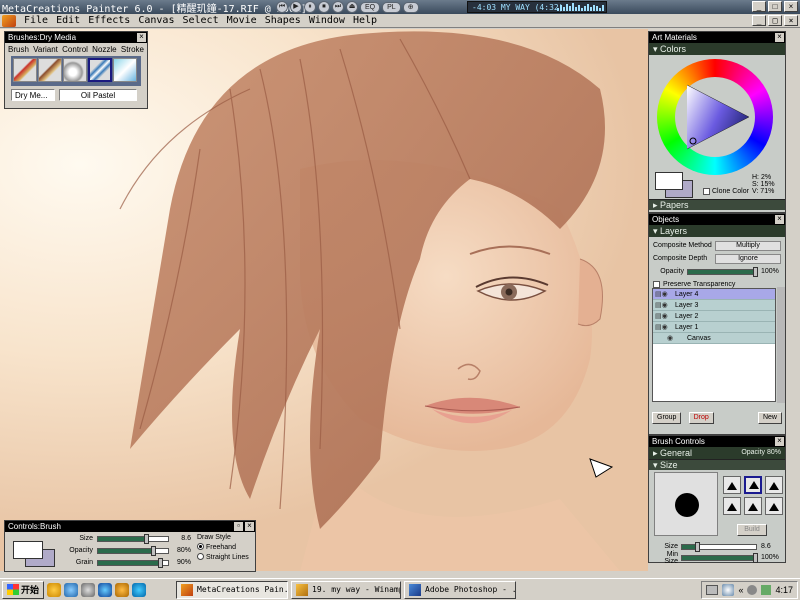 The height and width of the screenshot is (600, 800). I want to click on controls-grain-slider, so click(133, 562).